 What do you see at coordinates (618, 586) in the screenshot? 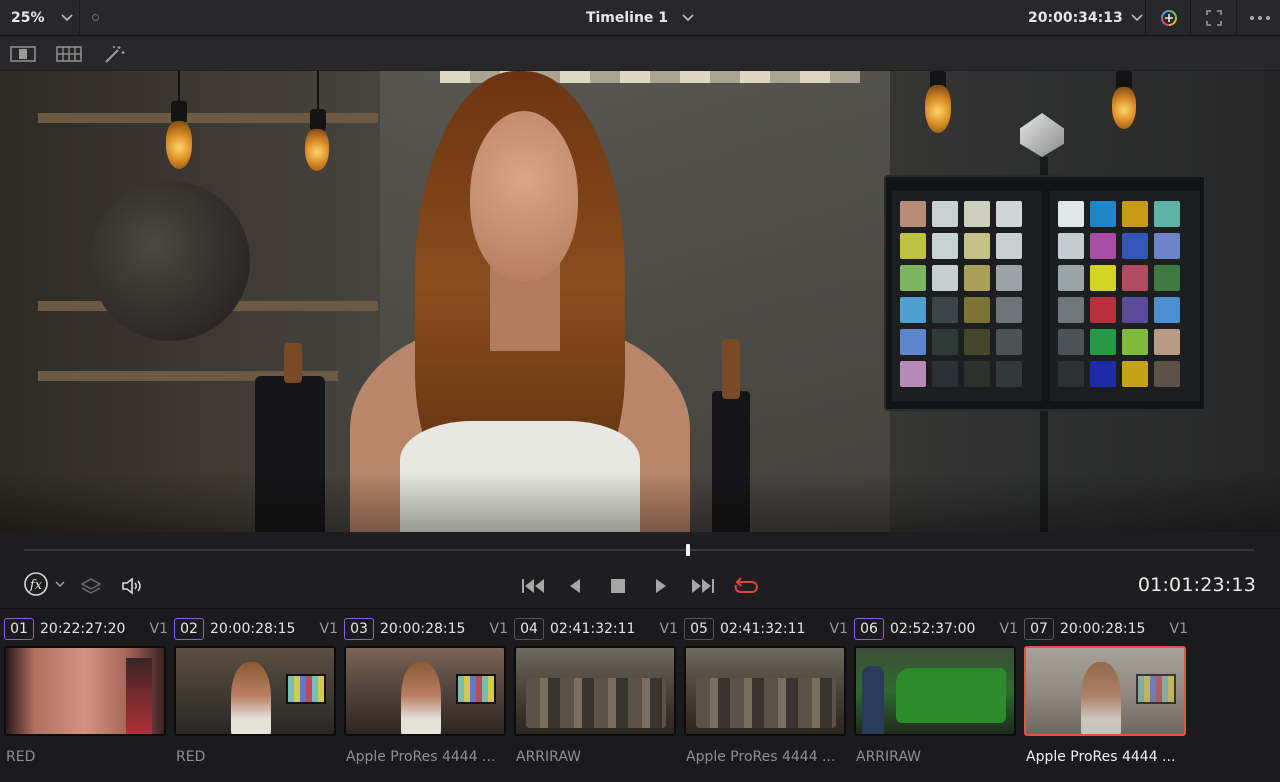
I see `stop-icon` at bounding box center [618, 586].